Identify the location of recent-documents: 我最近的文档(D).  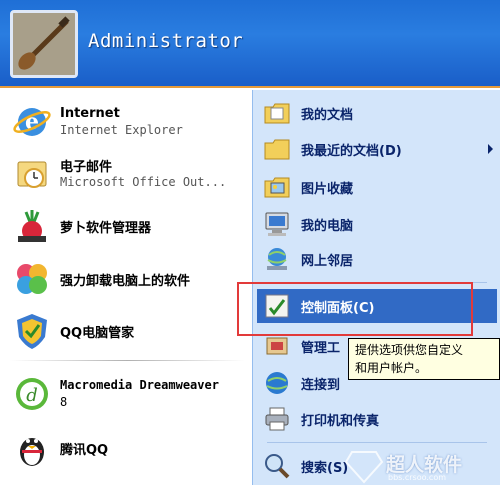
(377, 149).